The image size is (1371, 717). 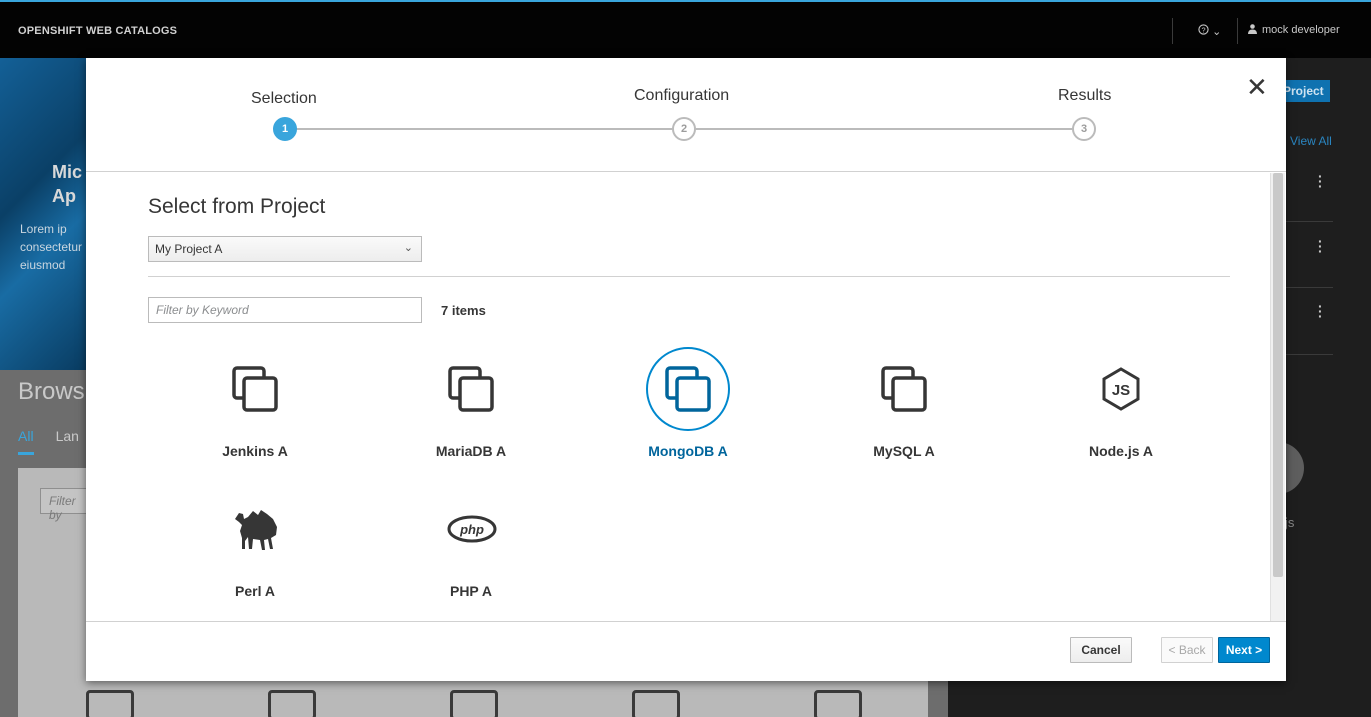 What do you see at coordinates (1101, 650) in the screenshot?
I see `cancel-button: Cancel` at bounding box center [1101, 650].